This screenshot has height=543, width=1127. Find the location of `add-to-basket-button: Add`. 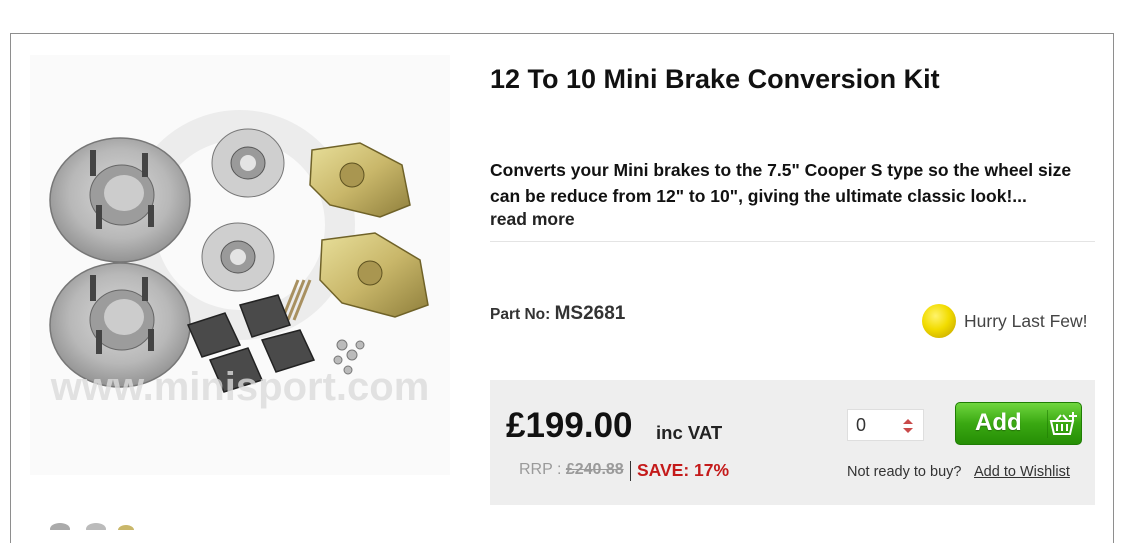

add-to-basket-button: Add is located at coordinates (1018, 423).